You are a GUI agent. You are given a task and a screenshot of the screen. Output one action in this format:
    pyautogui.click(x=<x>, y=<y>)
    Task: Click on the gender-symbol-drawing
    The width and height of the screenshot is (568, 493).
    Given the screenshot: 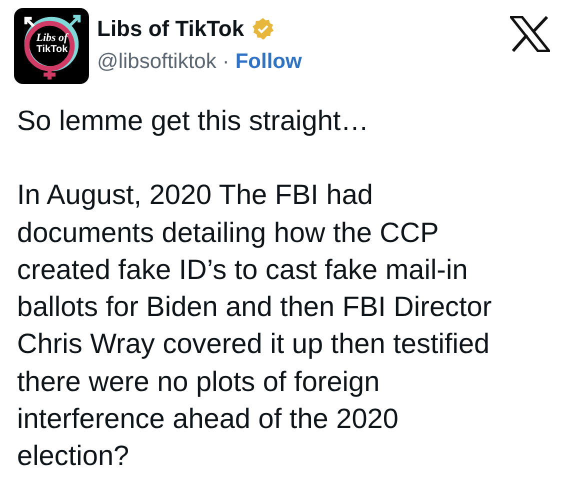 What is the action you would take?
    pyautogui.click(x=52, y=48)
    